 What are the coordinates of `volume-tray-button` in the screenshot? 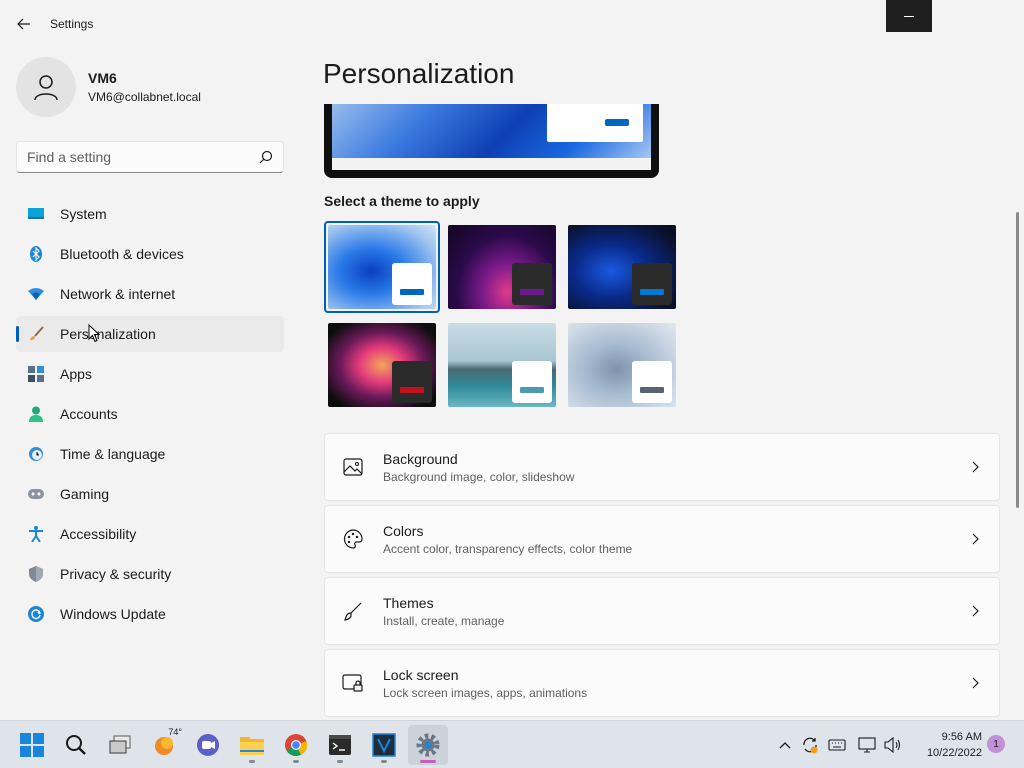 It's located at (893, 744).